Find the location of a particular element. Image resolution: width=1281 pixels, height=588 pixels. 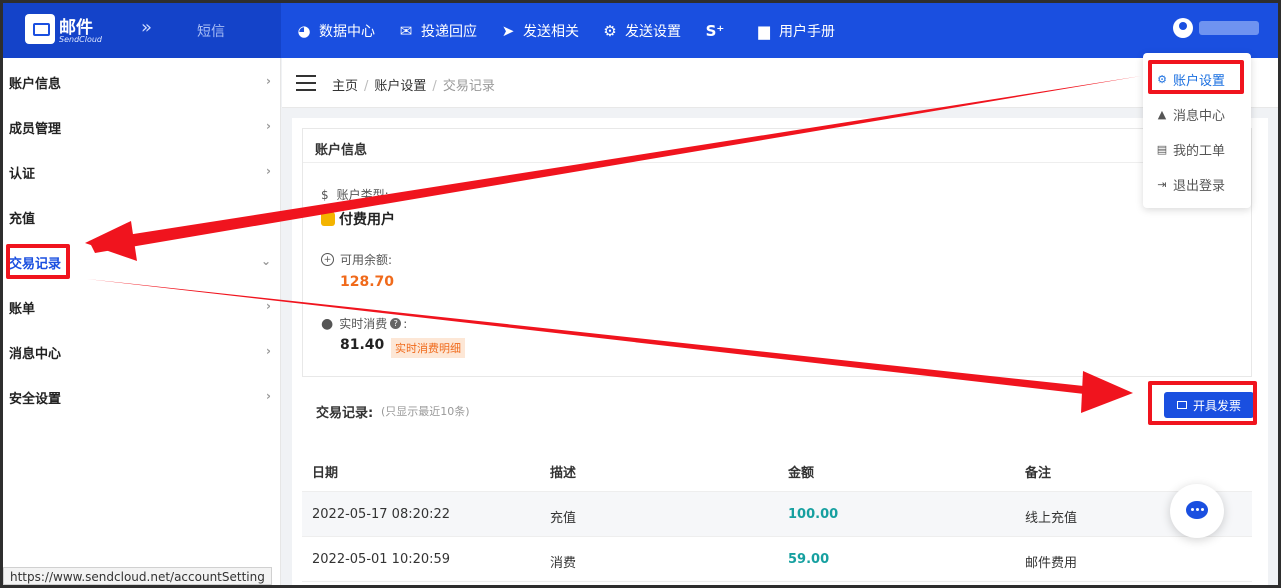

status-bar-url: https://www.sendcloud.net/accountSetting is located at coordinates (137, 576).